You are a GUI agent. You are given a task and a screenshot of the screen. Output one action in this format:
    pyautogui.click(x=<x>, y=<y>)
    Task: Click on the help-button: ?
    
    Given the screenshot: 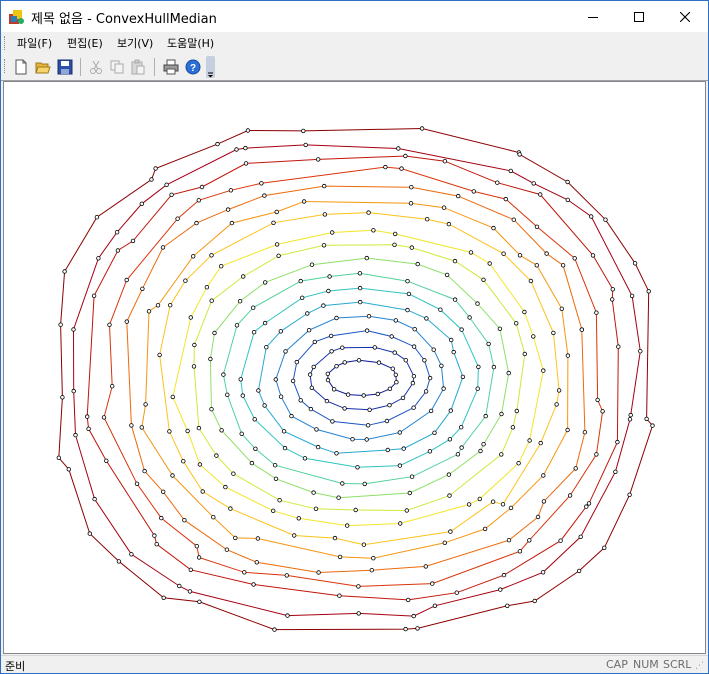 What is the action you would take?
    pyautogui.click(x=193, y=67)
    